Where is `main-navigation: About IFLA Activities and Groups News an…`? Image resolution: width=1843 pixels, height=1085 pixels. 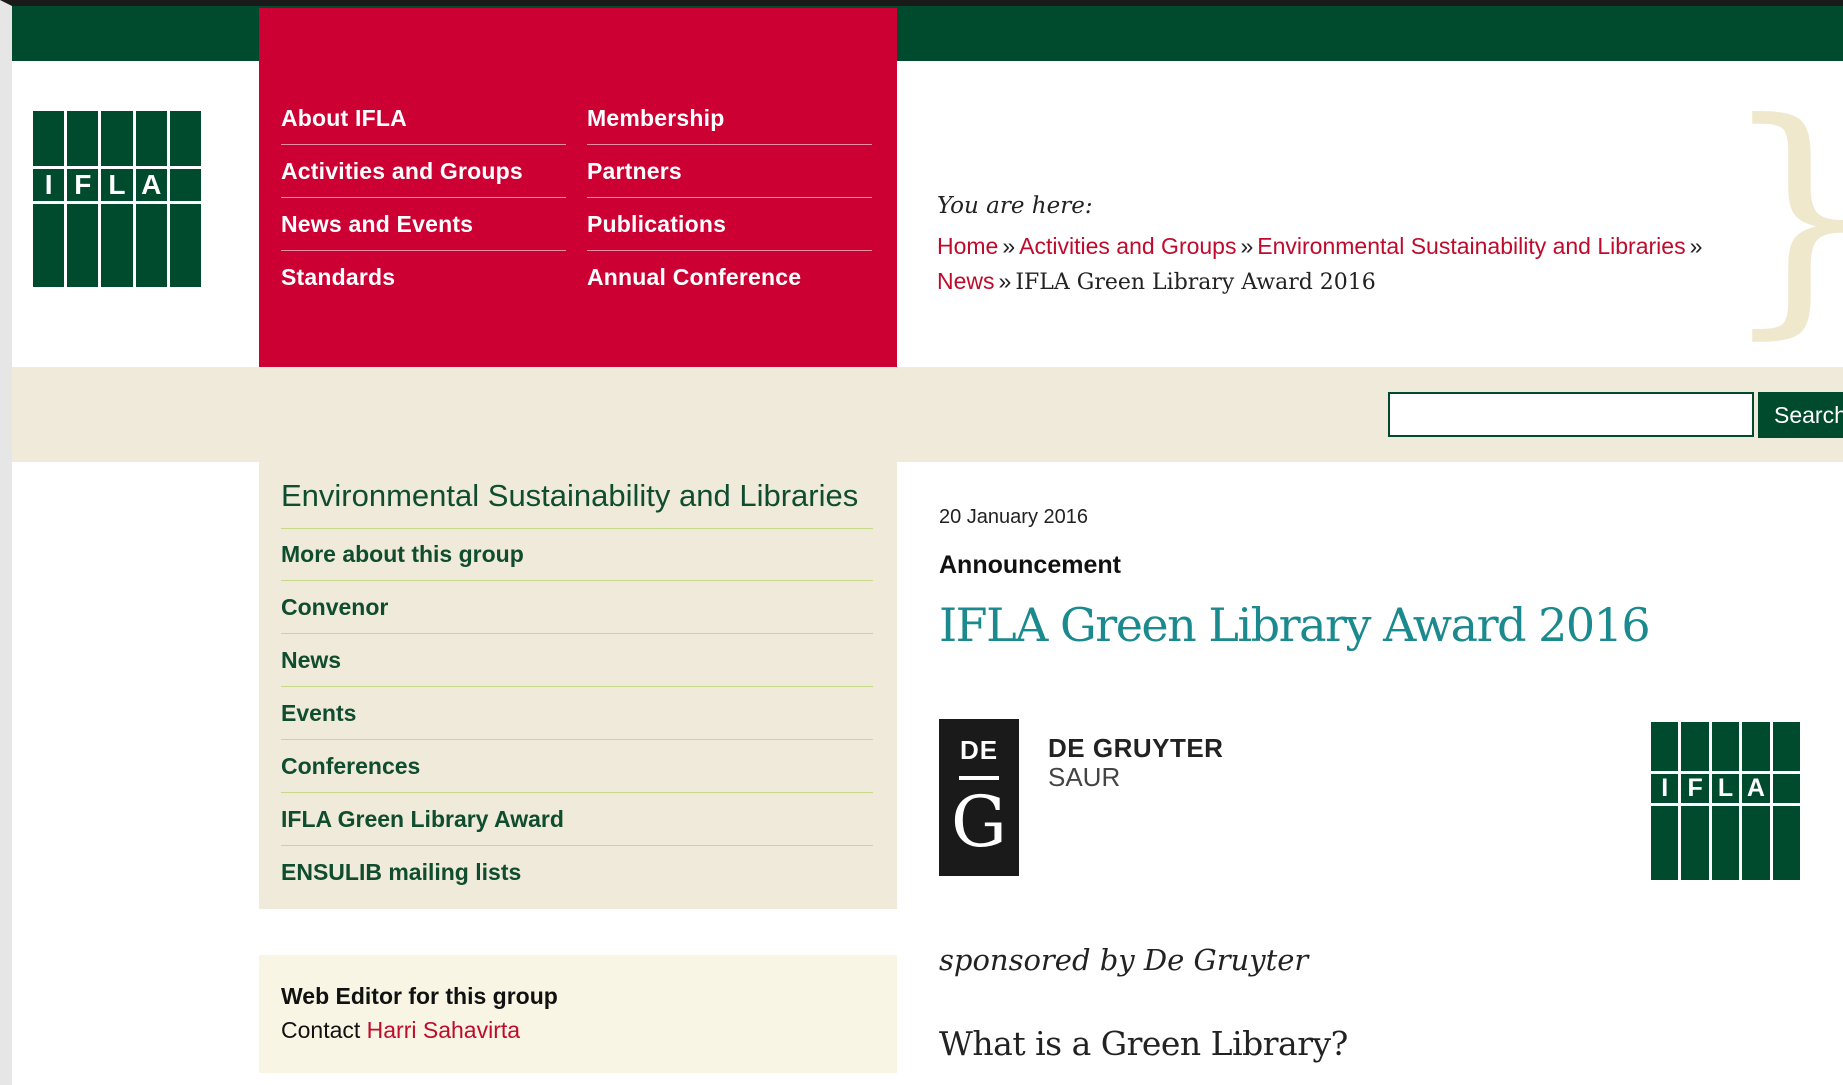
main-navigation: About IFLA Activities and Groups News an… is located at coordinates (578, 187).